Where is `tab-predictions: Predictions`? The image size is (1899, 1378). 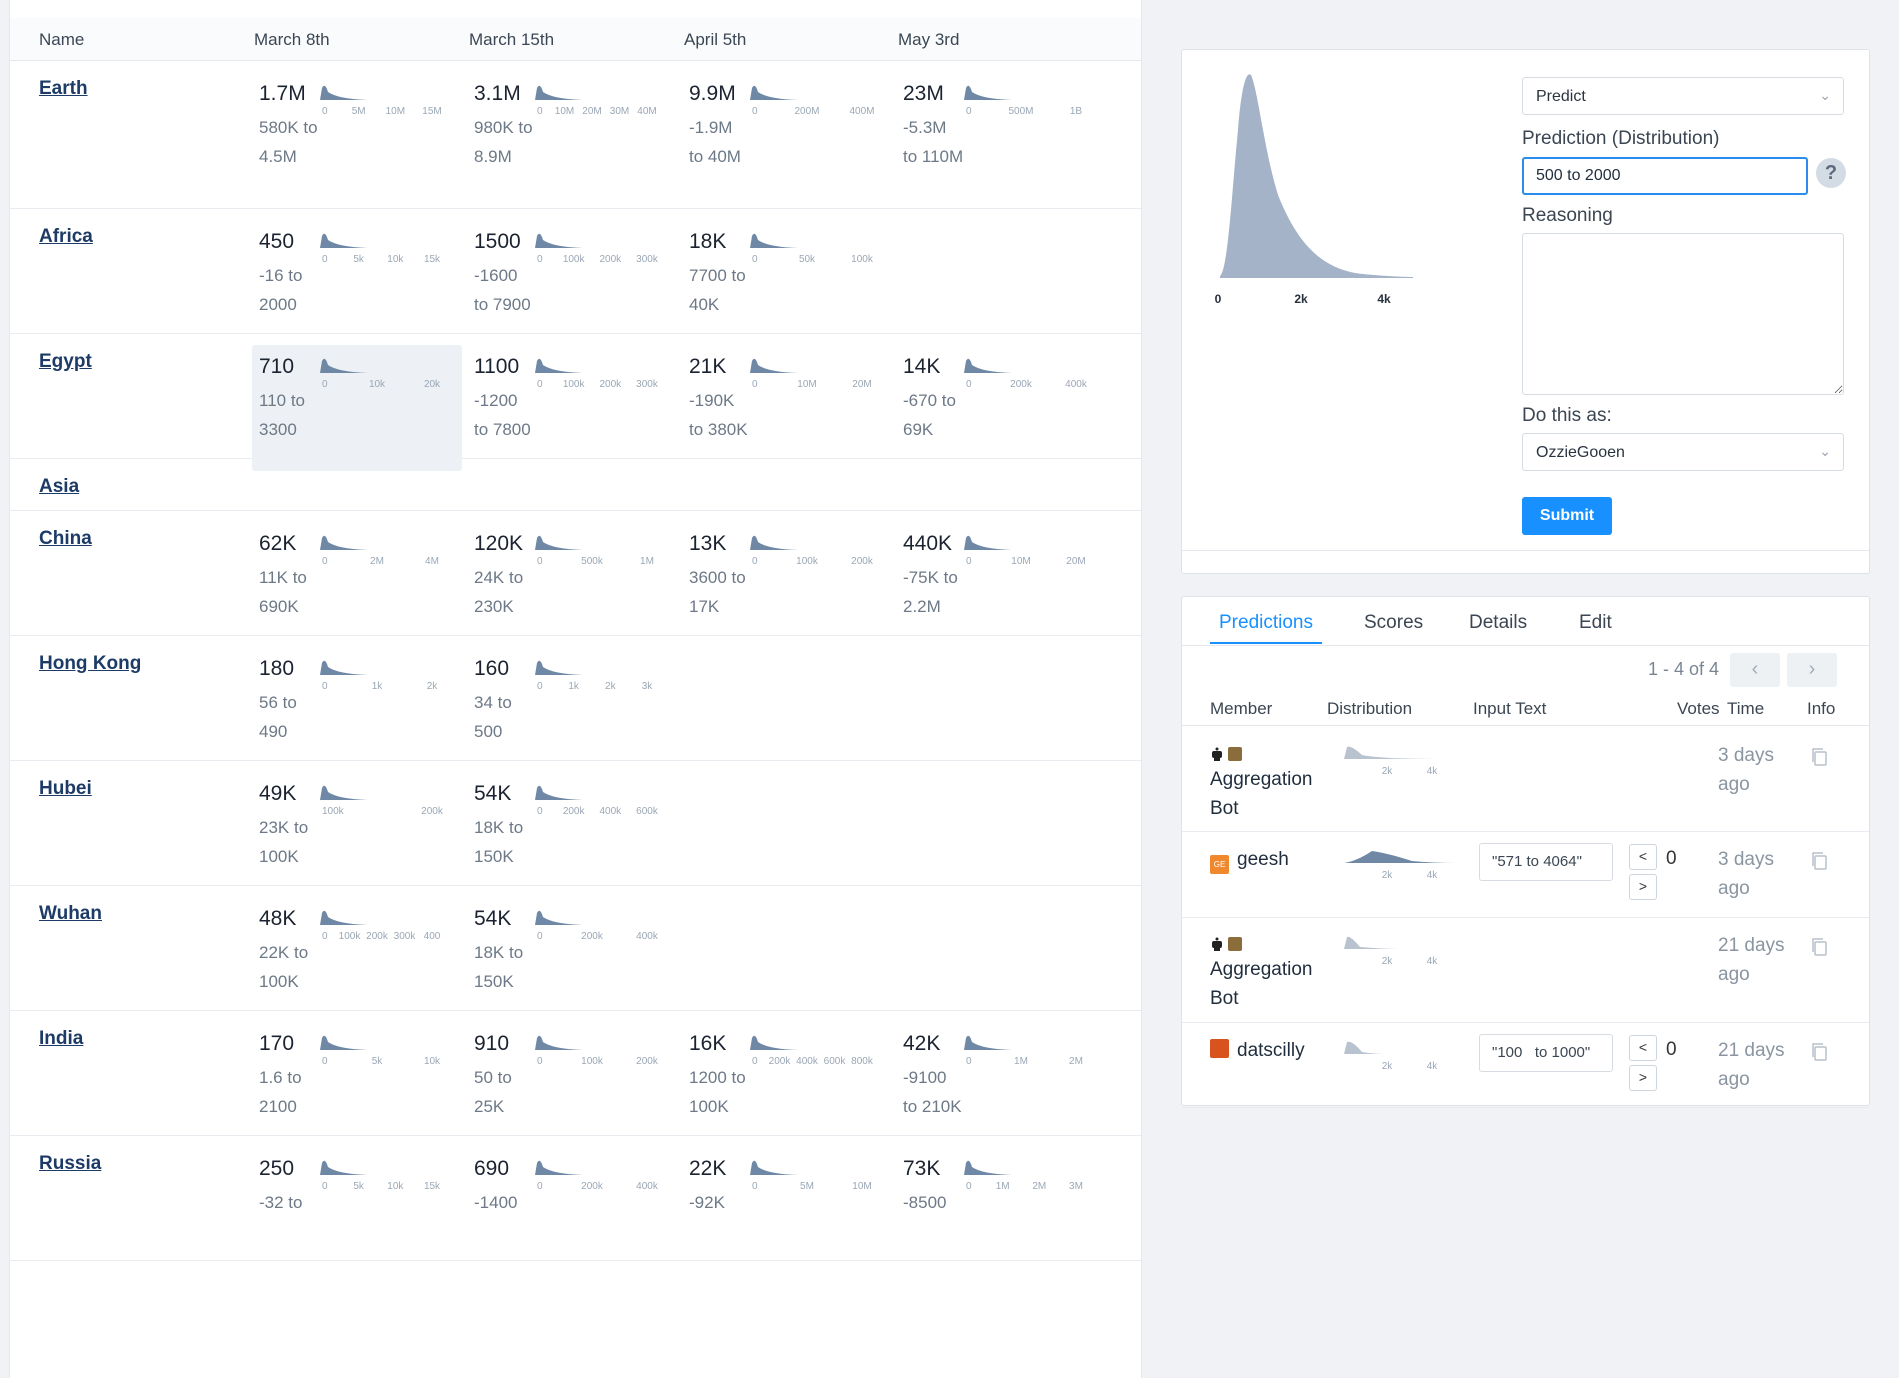
tab-predictions: Predictions is located at coordinates (1266, 623).